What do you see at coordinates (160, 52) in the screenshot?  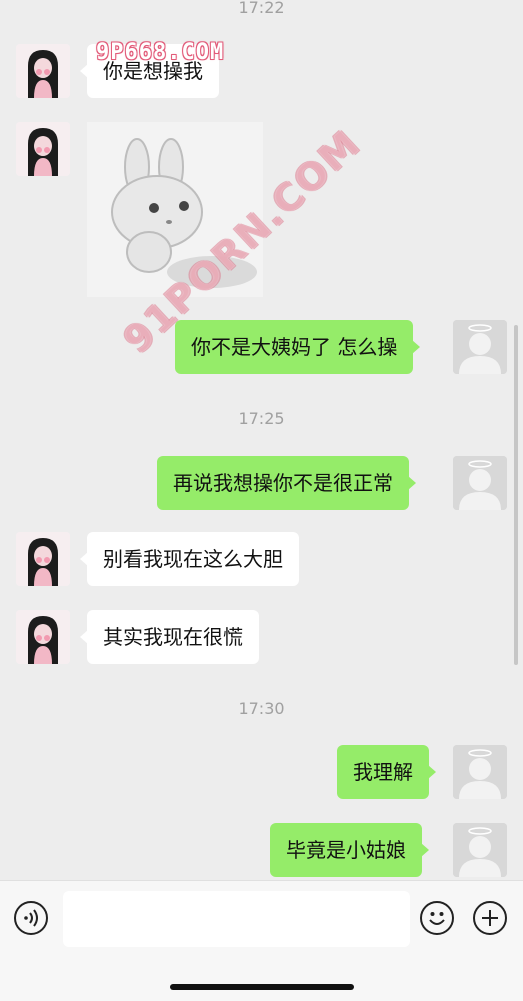 I see `watermark-top: 9P668.COM` at bounding box center [160, 52].